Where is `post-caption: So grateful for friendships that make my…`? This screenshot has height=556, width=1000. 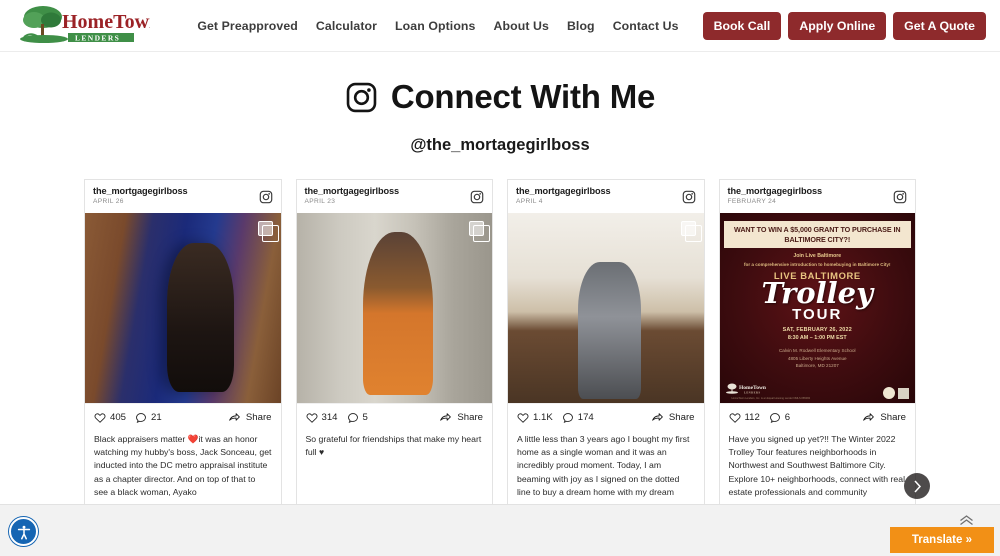 post-caption: So grateful for friendships that make my… is located at coordinates (393, 446).